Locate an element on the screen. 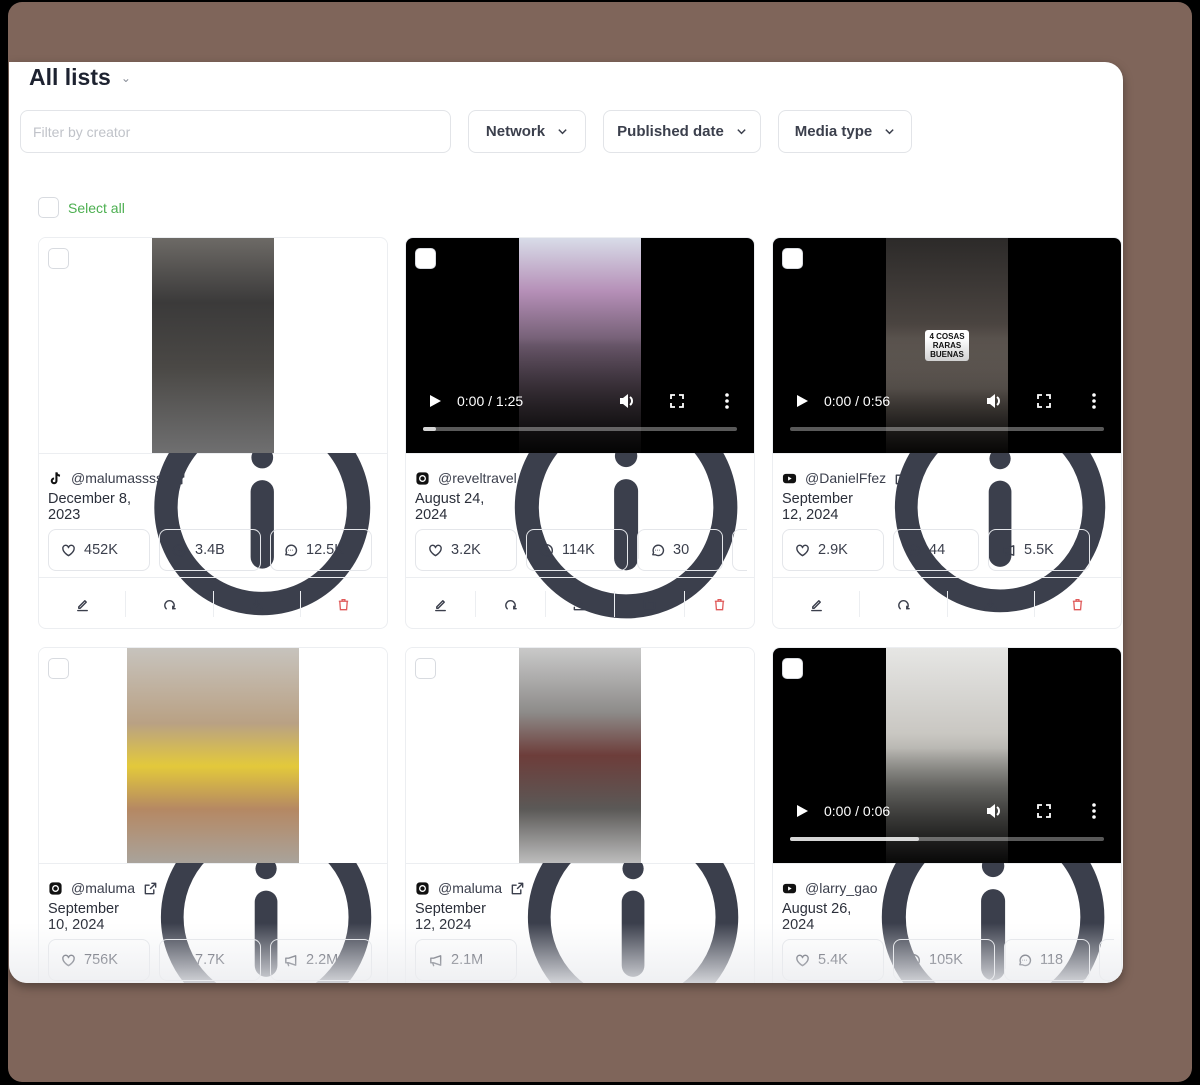  video-player: 0:00 / 0:06 is located at coordinates (947, 755).